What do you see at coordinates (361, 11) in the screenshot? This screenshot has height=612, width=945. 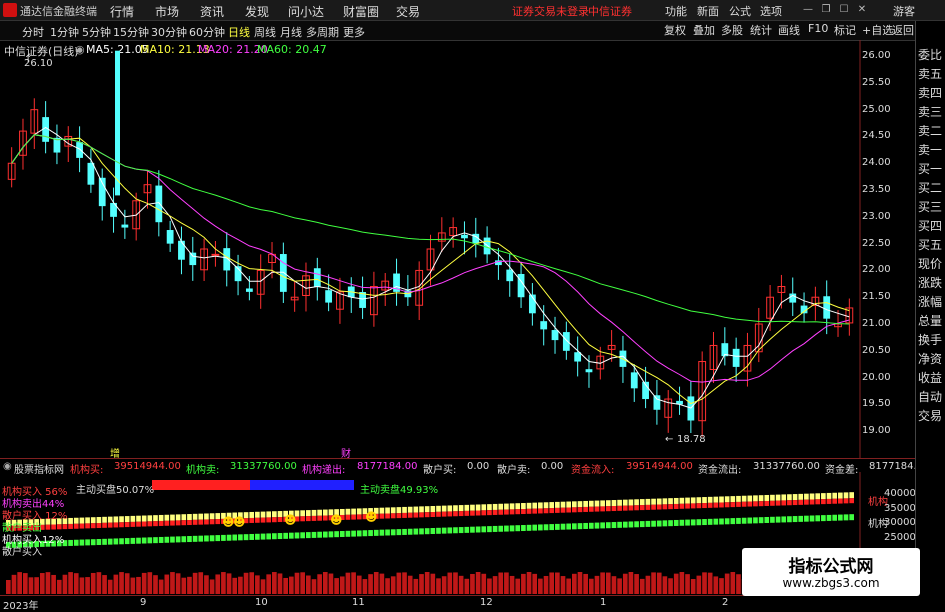 I see `menu-wealth: 财富圈` at bounding box center [361, 11].